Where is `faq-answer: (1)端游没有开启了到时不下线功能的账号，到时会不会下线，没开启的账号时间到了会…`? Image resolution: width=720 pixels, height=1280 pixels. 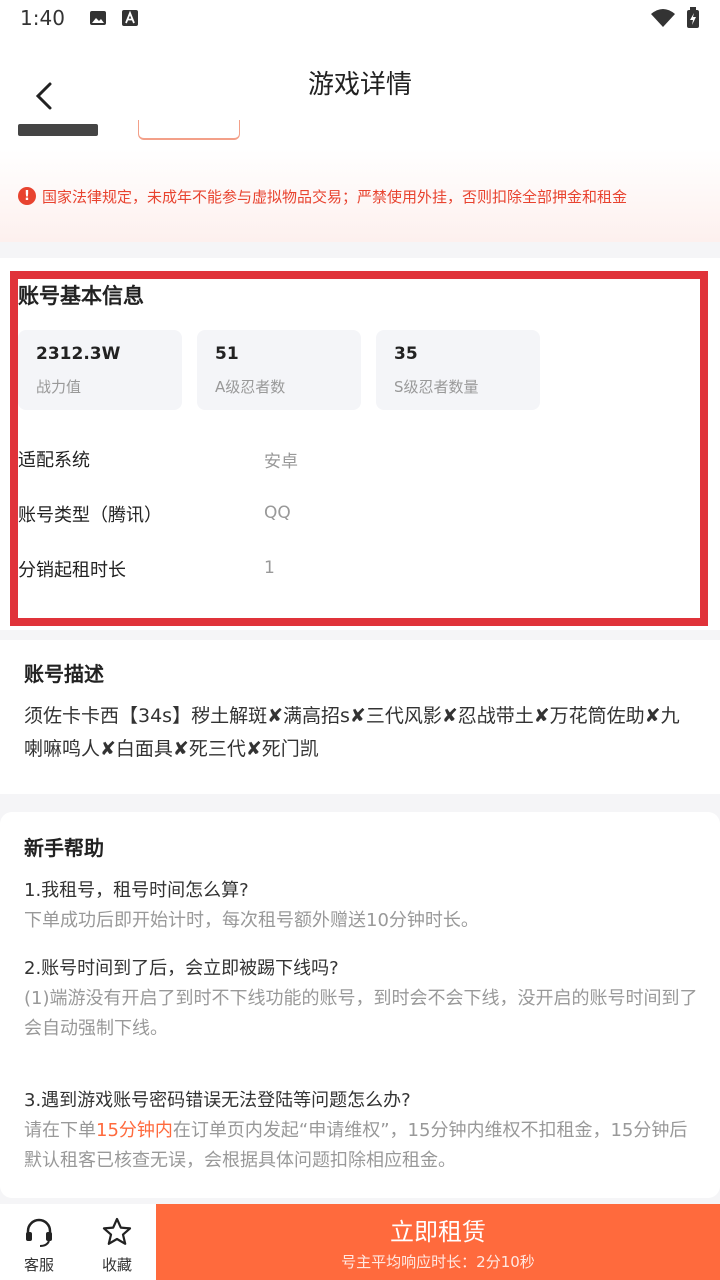 faq-answer: (1)端游没有开启了到时不下线功能的账号，到时会不会下线，没开启的账号时间到了会… is located at coordinates (361, 1013).